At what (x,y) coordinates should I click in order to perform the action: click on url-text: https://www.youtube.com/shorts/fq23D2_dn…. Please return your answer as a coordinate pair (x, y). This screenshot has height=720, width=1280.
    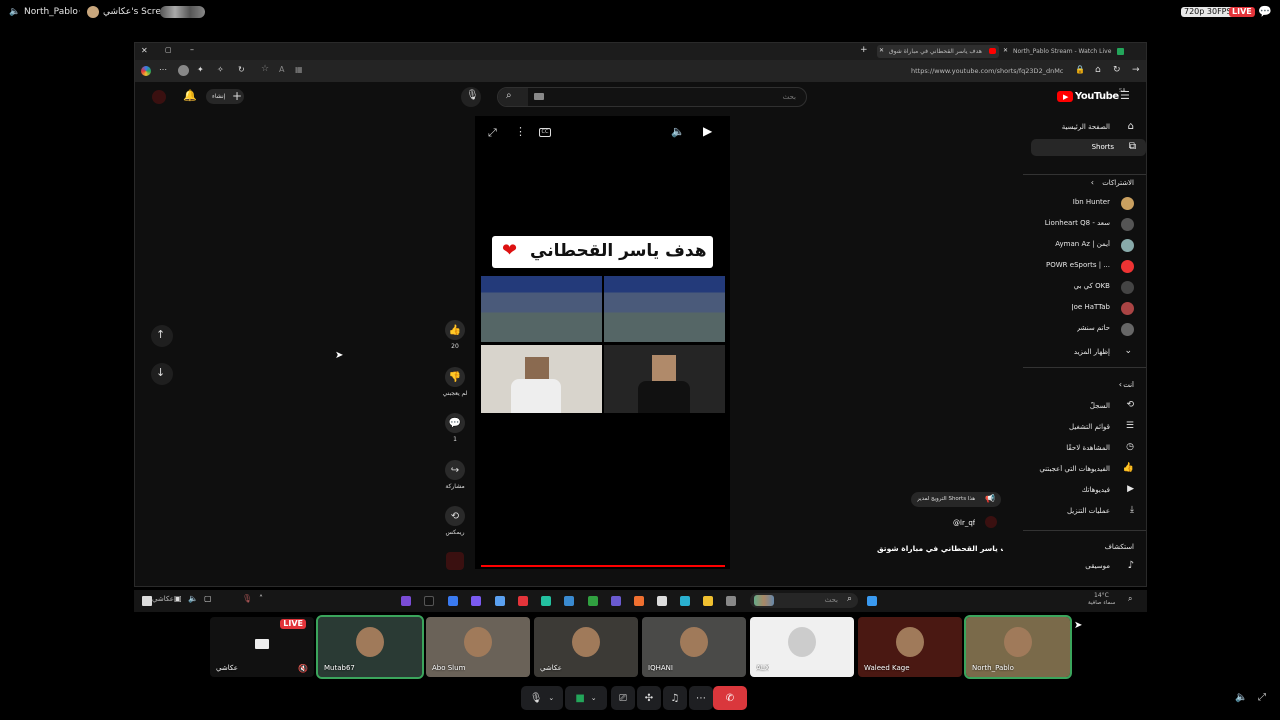
    Looking at the image, I should click on (991, 71).